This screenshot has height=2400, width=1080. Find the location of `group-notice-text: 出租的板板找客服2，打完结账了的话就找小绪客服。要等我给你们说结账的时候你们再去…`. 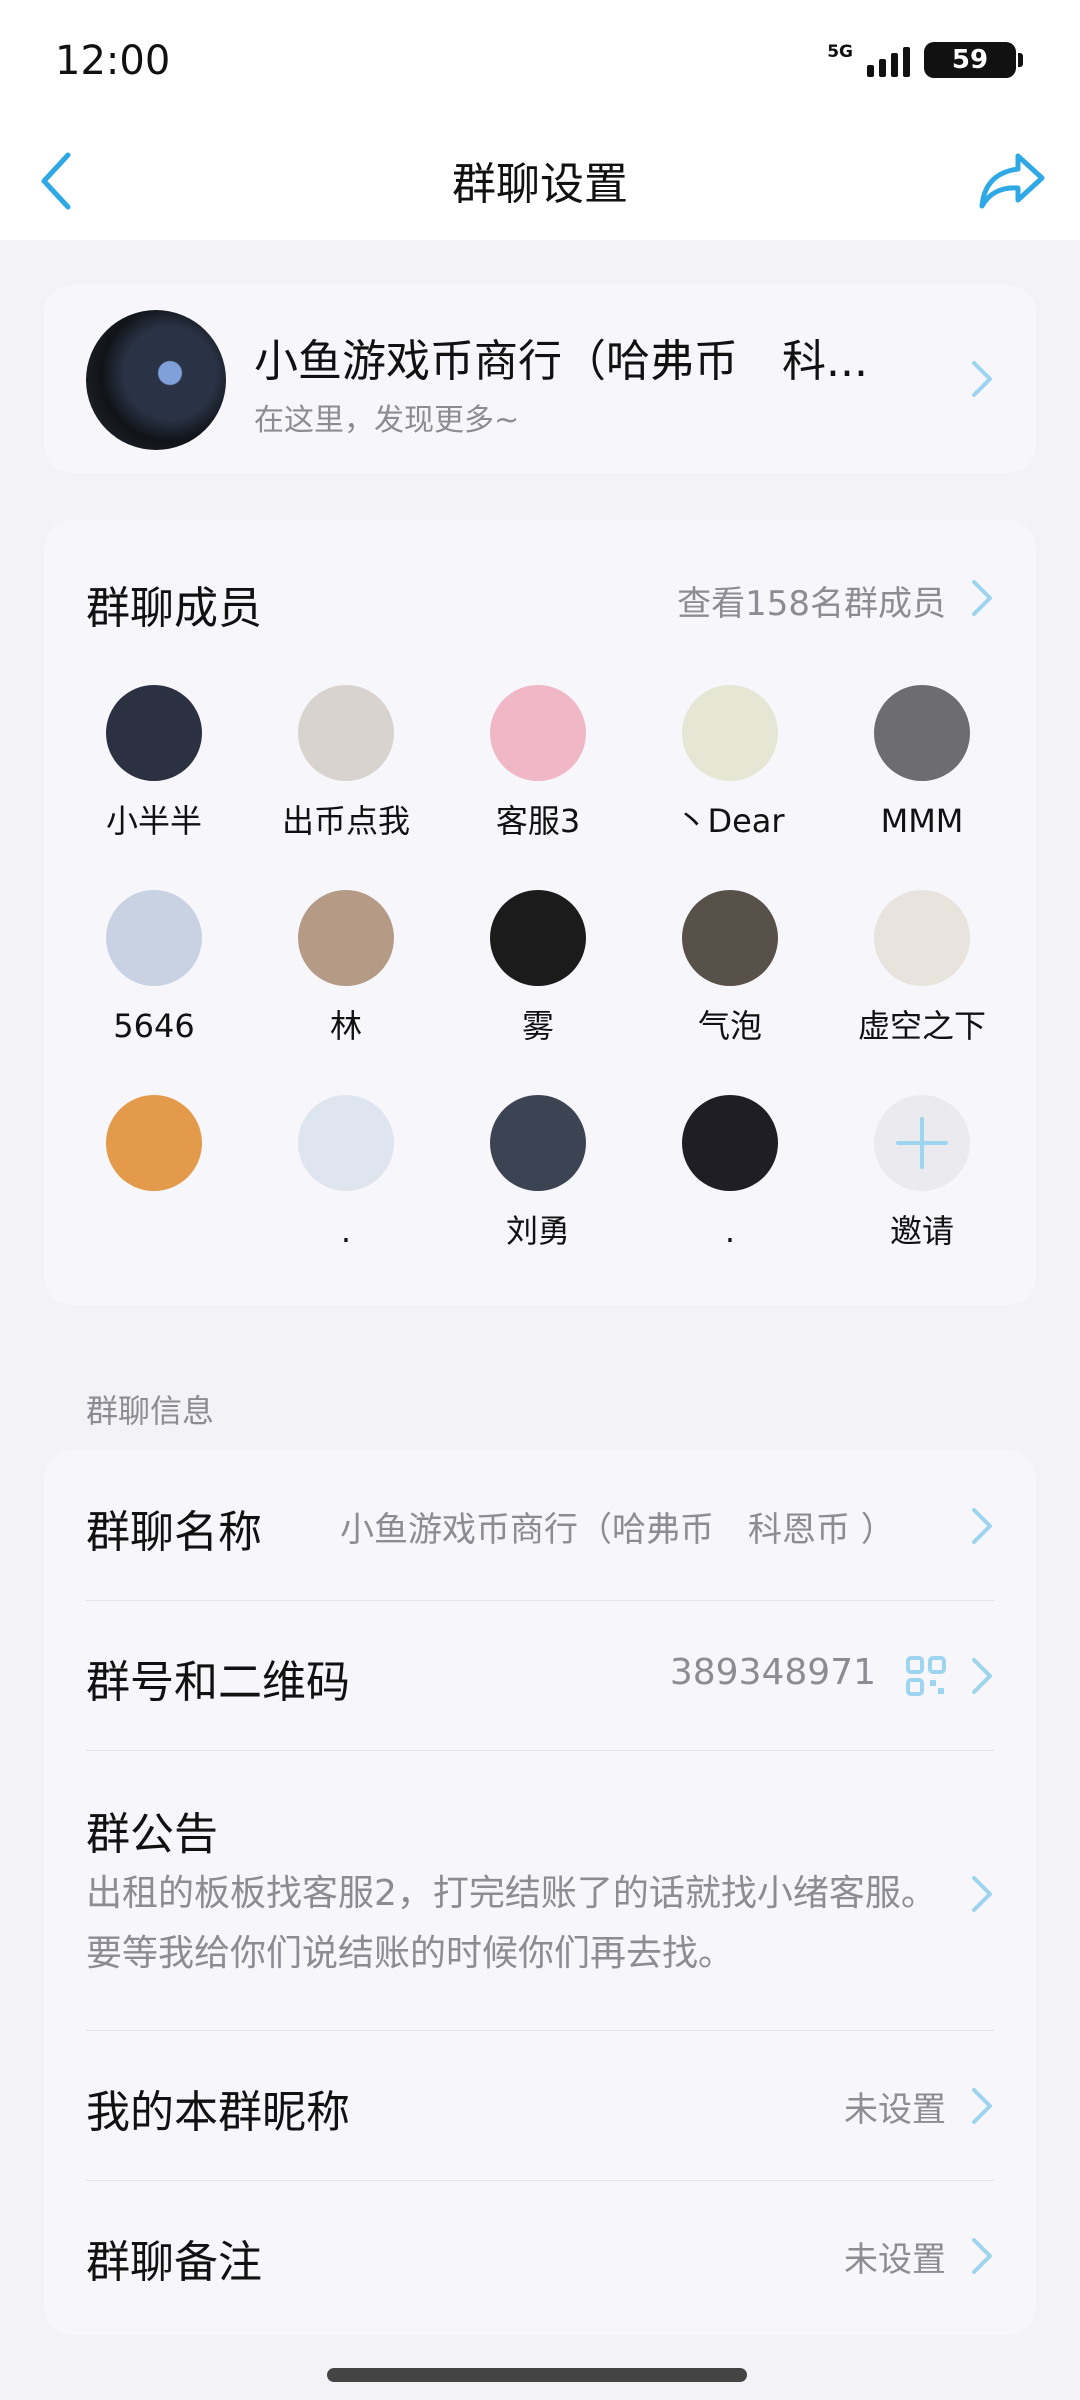

group-notice-text: 出租的板板找客服2，打完结账了的话就找小绪客服。要等我给你们说结账的时候你们再去… is located at coordinates (511, 1923).